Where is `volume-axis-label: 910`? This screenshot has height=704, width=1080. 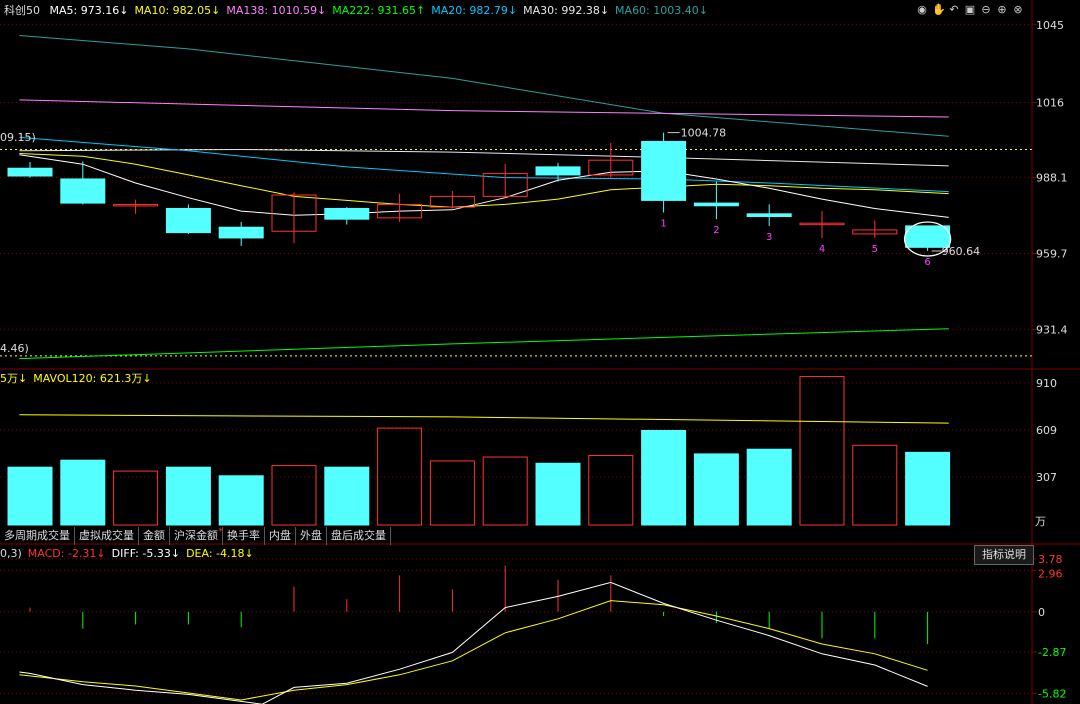
volume-axis-label: 910 is located at coordinates (1046, 383).